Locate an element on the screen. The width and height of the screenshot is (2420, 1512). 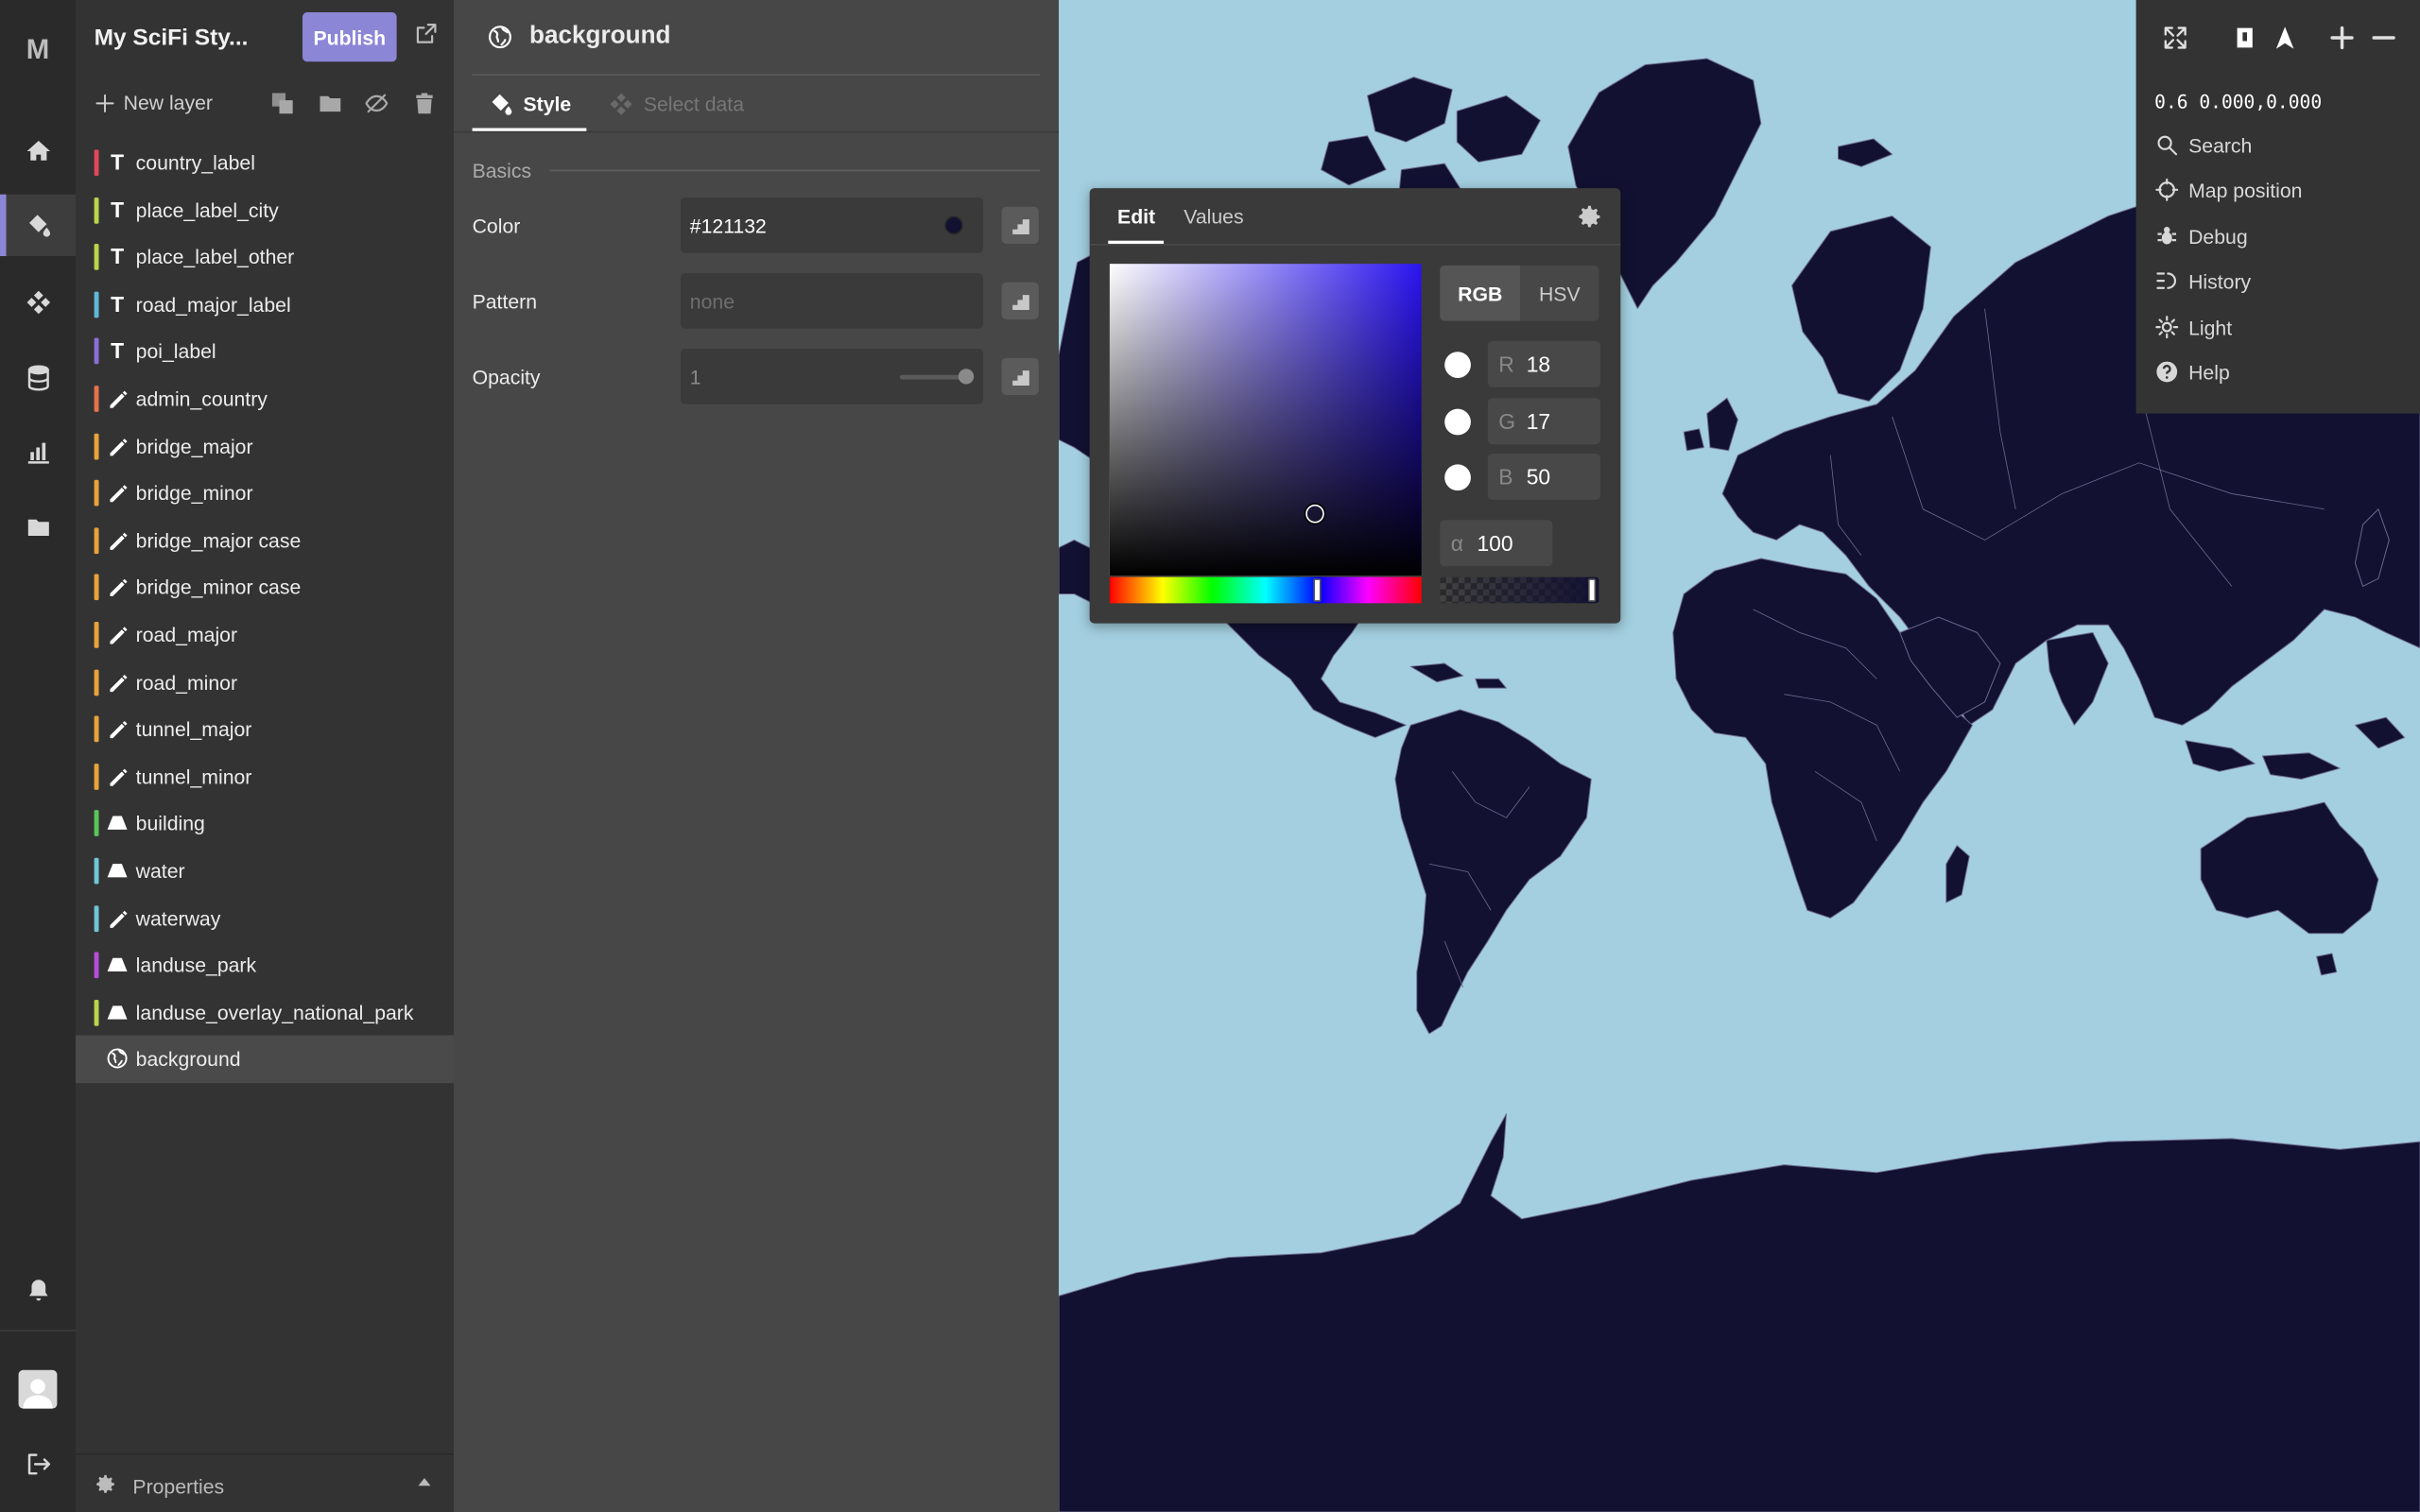
channel-r-radio is located at coordinates (1457, 365).